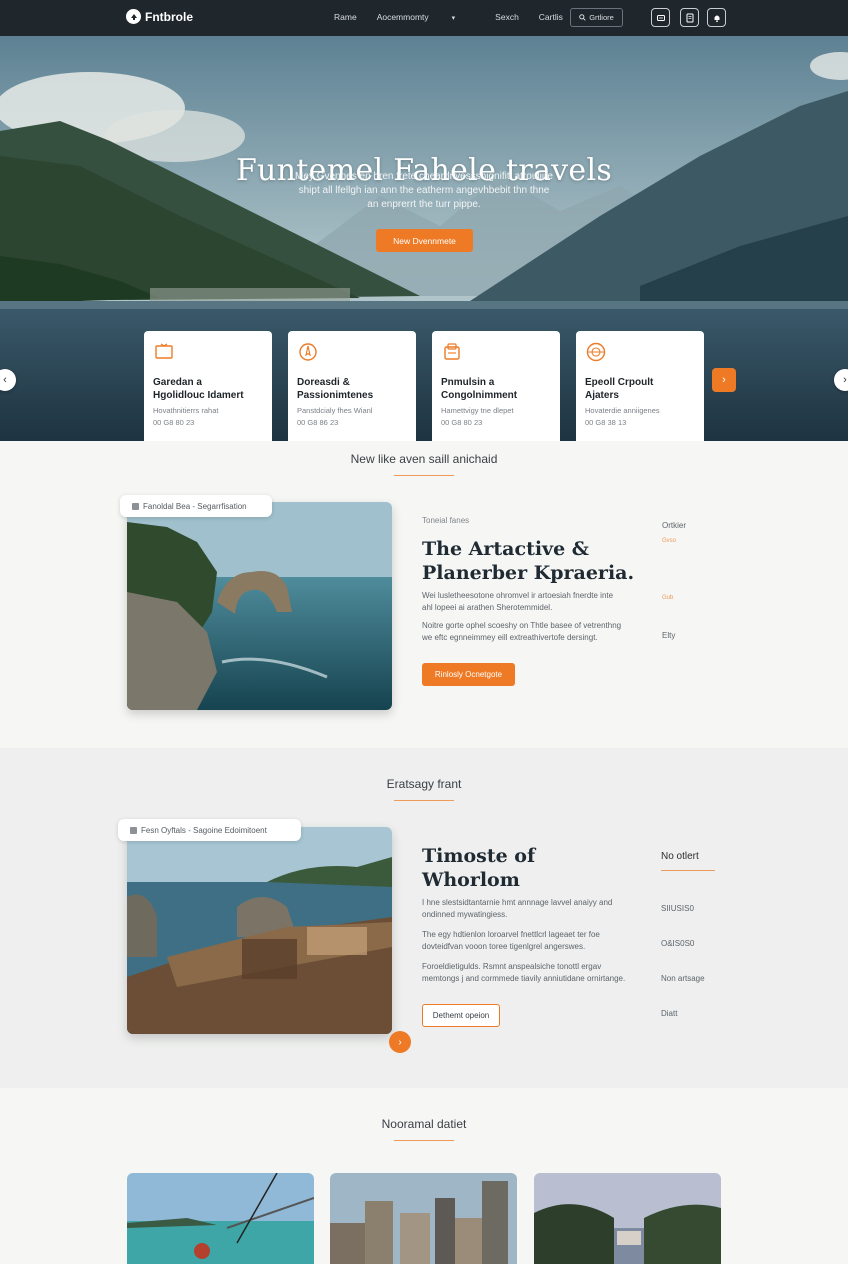  I want to click on hero-subtitle-line: an enprerrt the turr pippe., so click(424, 204).